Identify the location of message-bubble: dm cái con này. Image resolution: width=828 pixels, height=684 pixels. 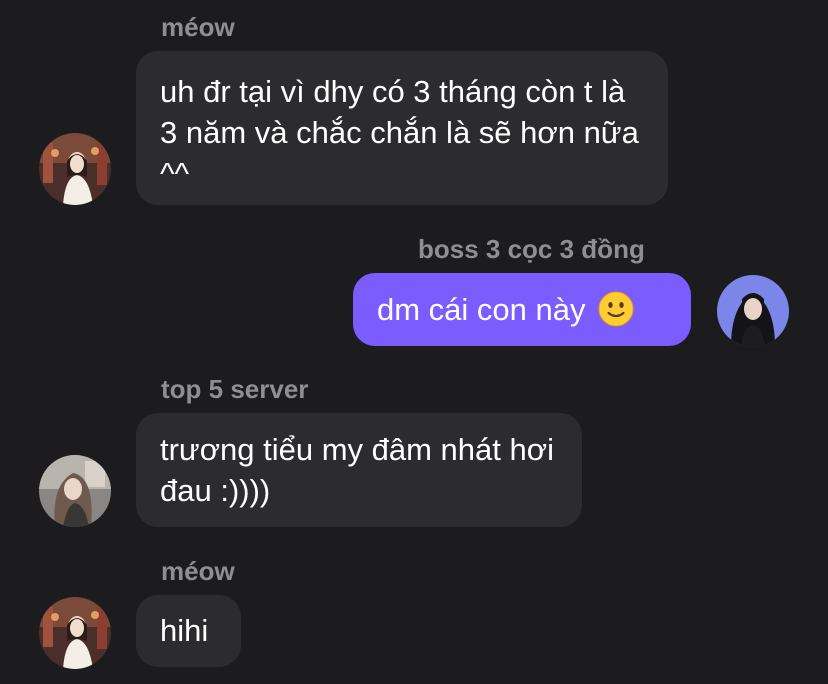
(522, 309).